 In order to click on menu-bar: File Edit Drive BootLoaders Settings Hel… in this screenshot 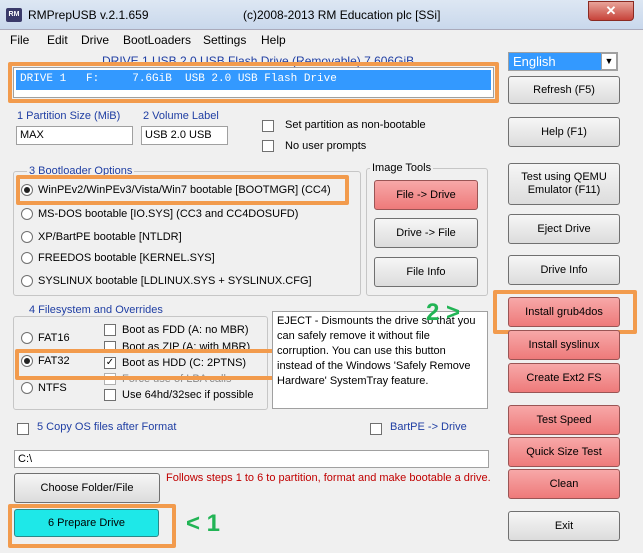, I will do `click(321, 40)`.